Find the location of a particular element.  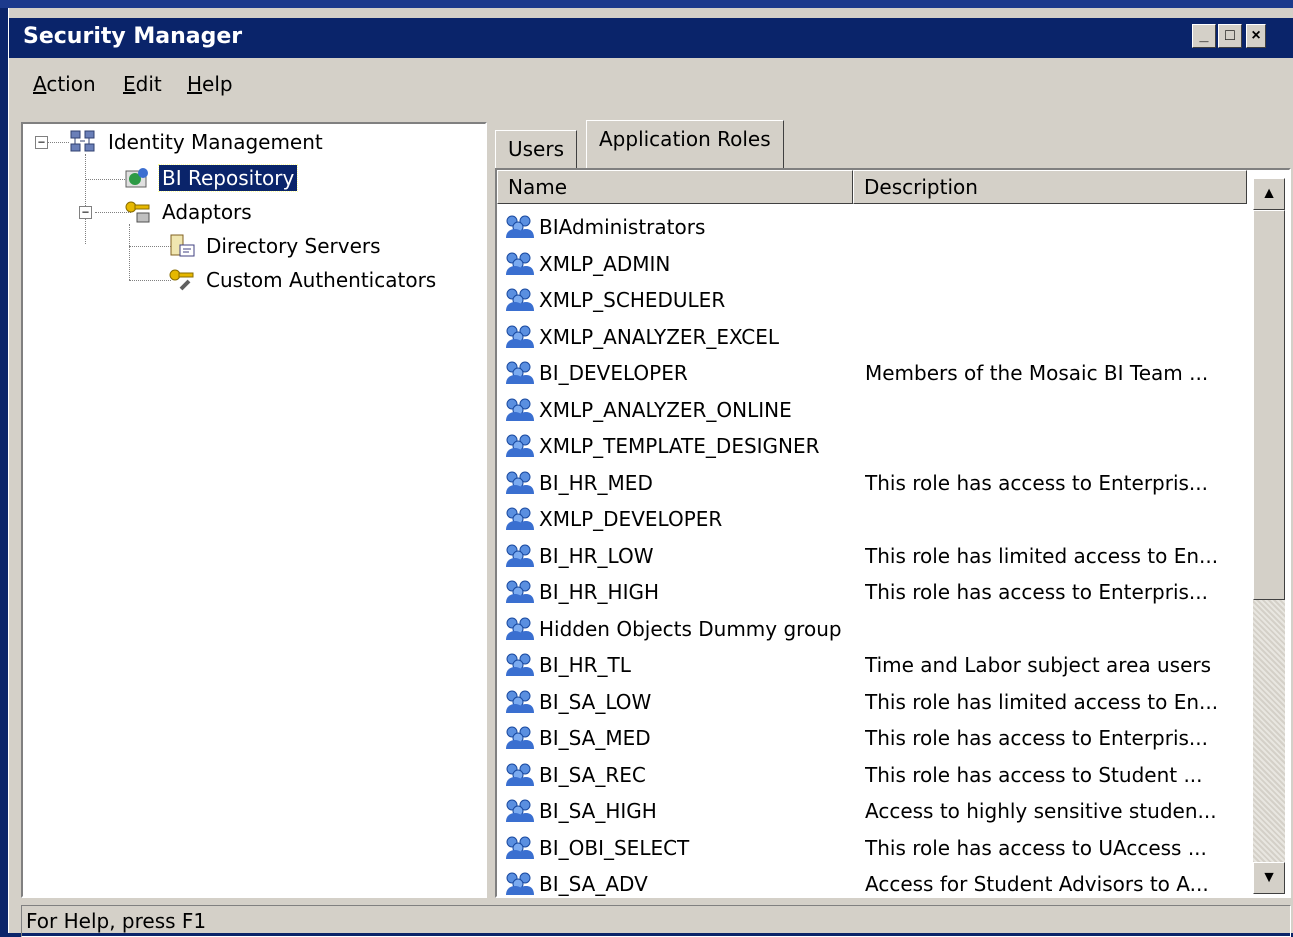

tree-node-label: Adaptors is located at coordinates (207, 212).